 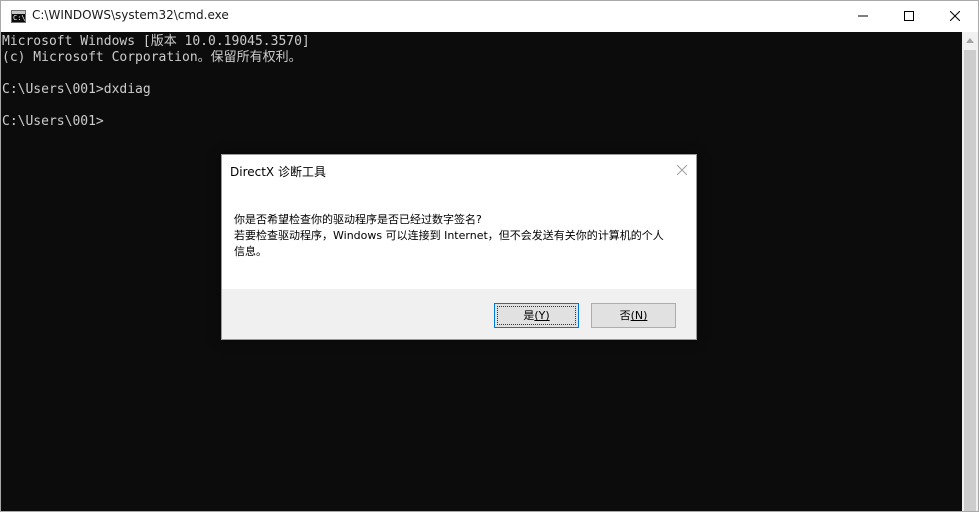 I want to click on maximize-icon, so click(x=909, y=16).